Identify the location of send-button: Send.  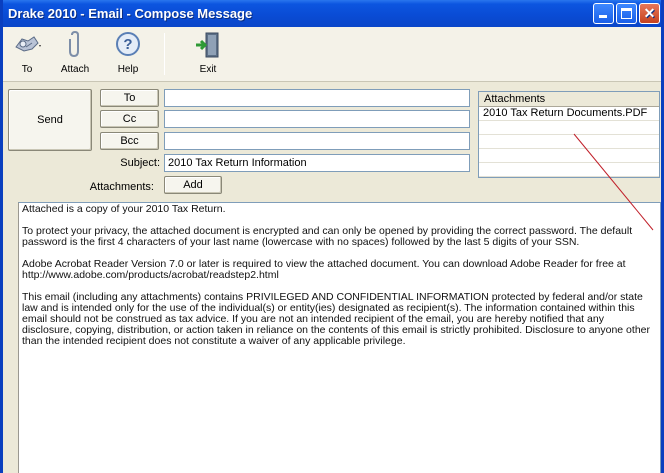
(50, 120).